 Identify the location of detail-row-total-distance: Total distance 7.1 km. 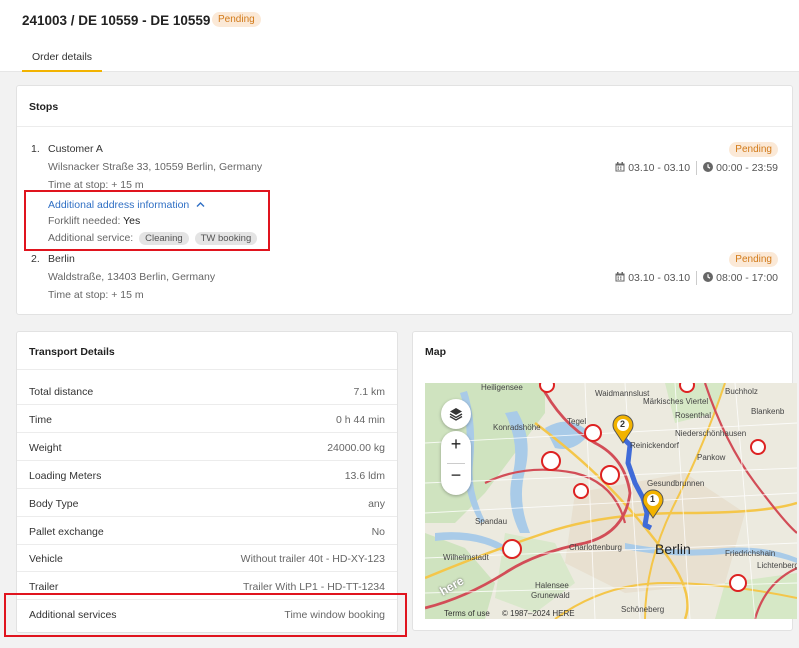
(207, 391).